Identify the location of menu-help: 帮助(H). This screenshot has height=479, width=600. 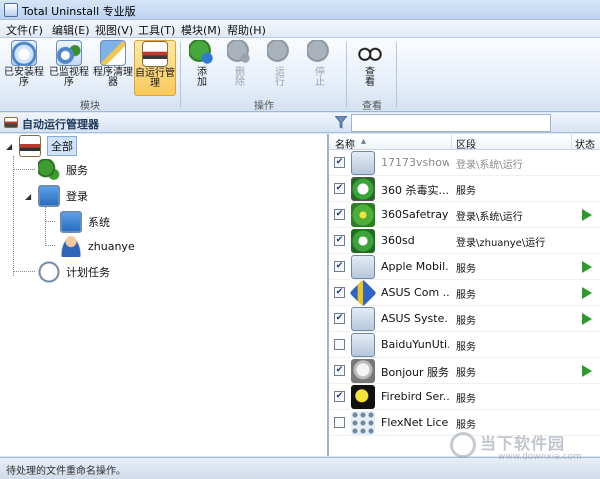
(246, 30).